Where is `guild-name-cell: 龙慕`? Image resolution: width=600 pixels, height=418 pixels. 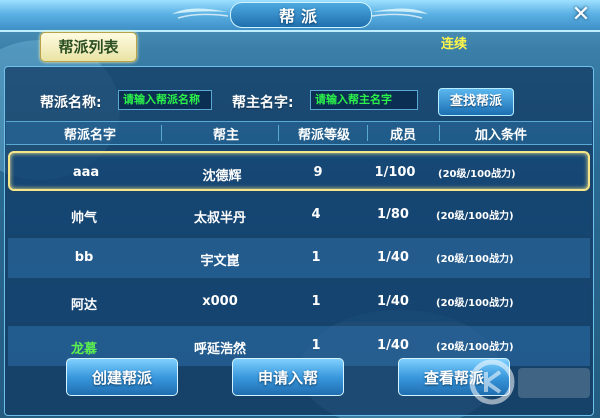 guild-name-cell: 龙慕 is located at coordinates (83, 349).